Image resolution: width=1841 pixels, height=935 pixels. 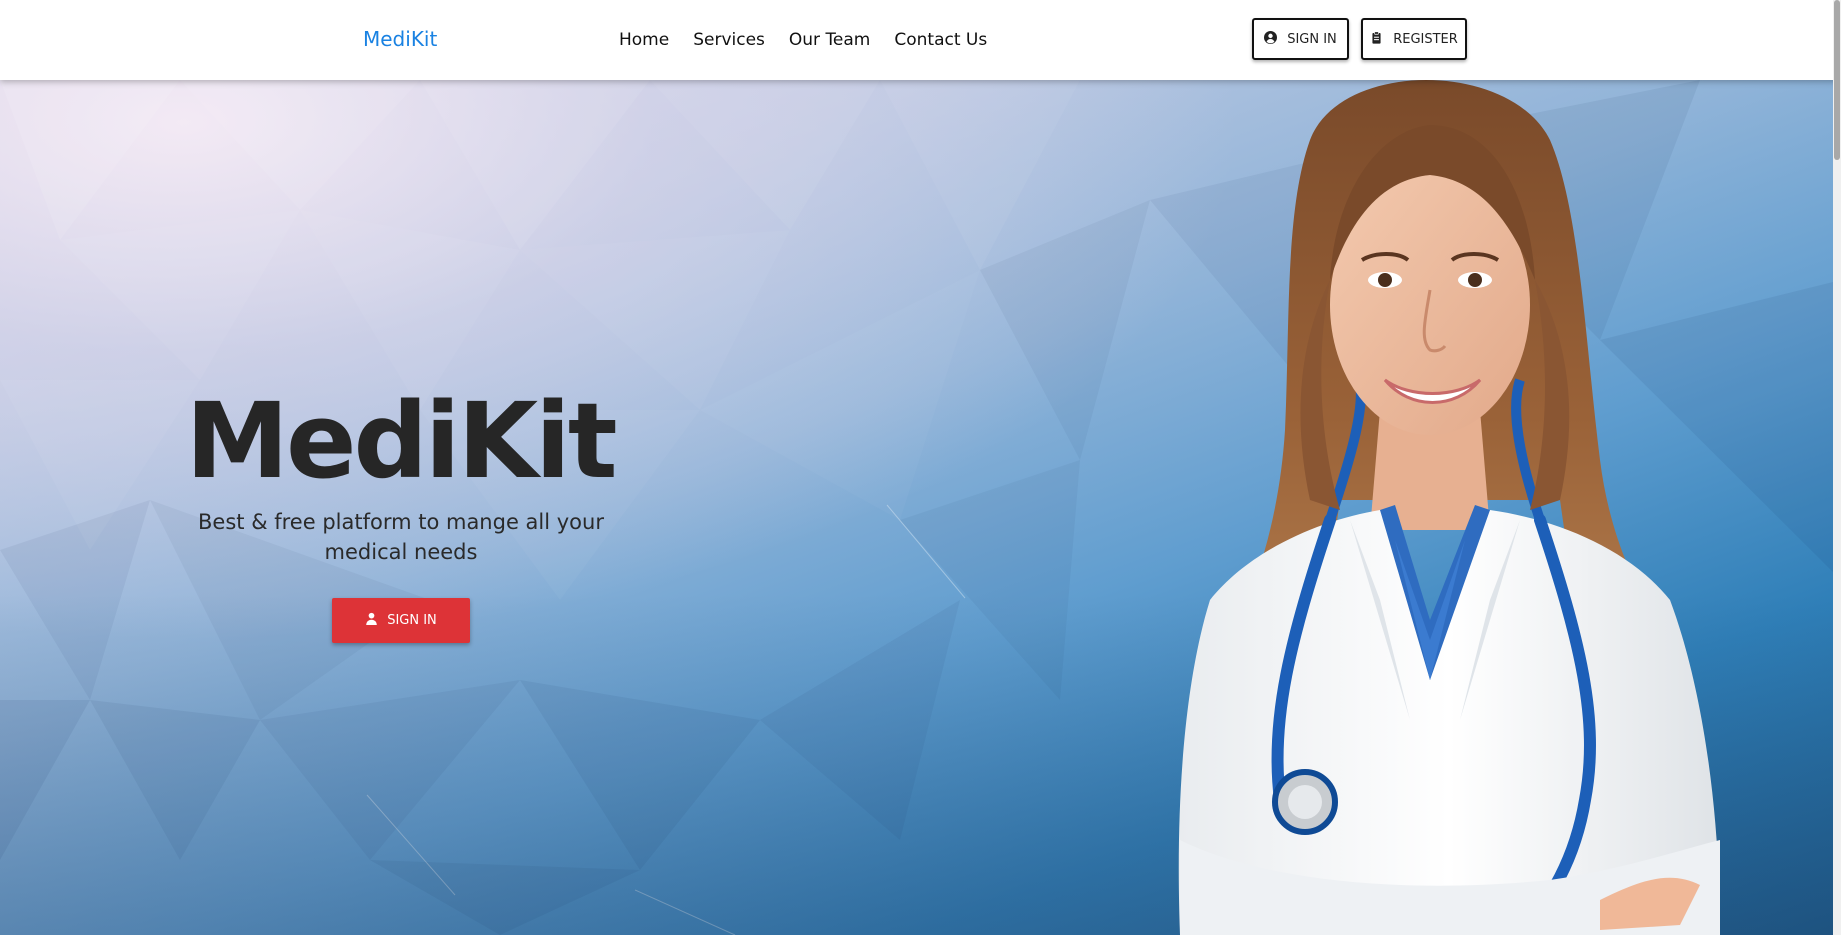 I want to click on nav-register-button: REGISTER, so click(x=1414, y=39).